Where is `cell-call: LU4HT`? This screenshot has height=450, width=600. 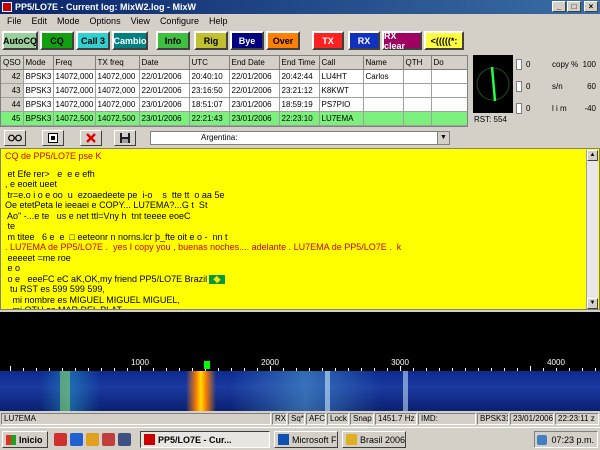
cell-call: LU4HT is located at coordinates (341, 76).